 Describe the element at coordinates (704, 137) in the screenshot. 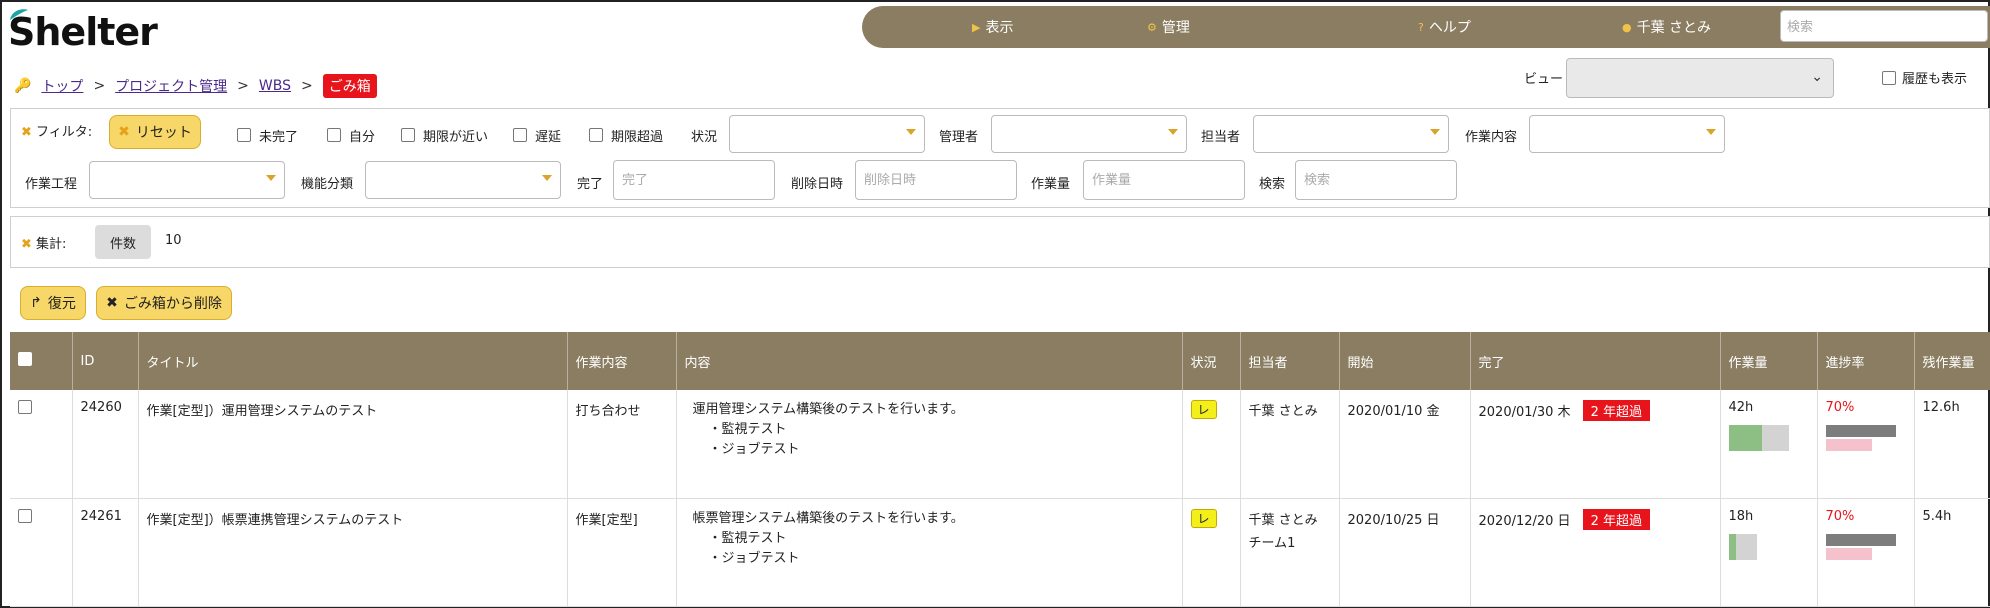

I see `status-label: 状況` at that location.